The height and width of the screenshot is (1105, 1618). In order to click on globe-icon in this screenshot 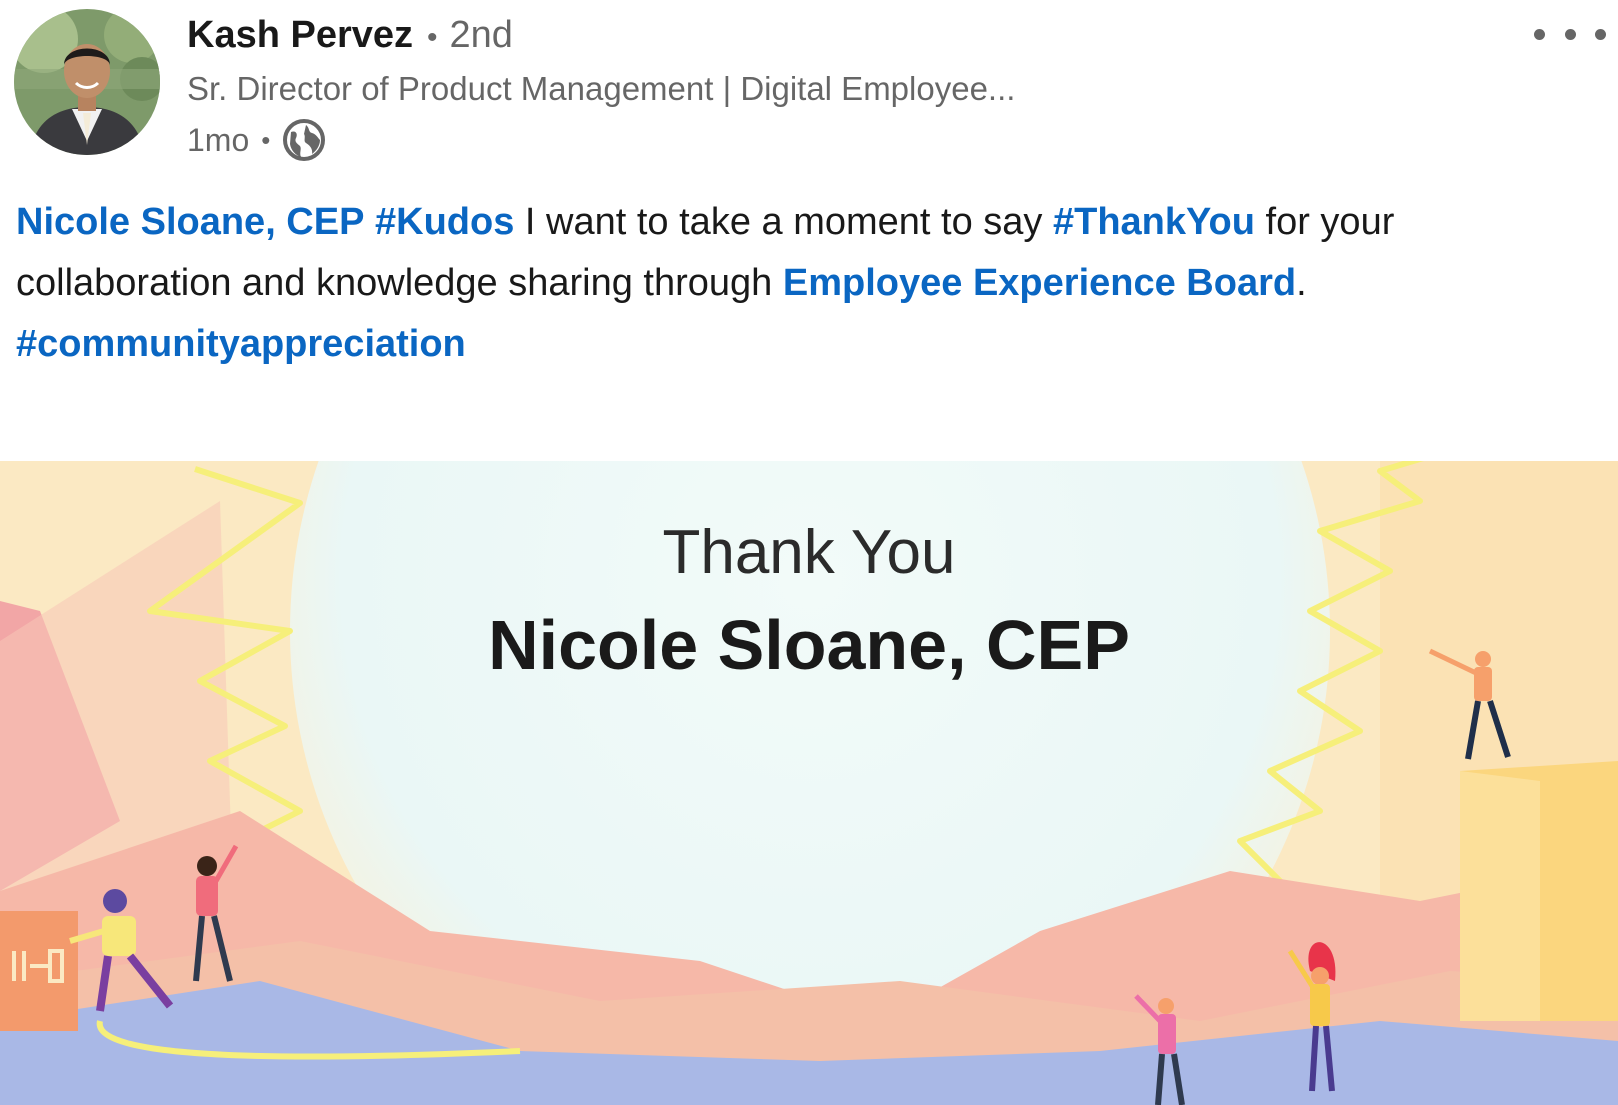, I will do `click(304, 140)`.